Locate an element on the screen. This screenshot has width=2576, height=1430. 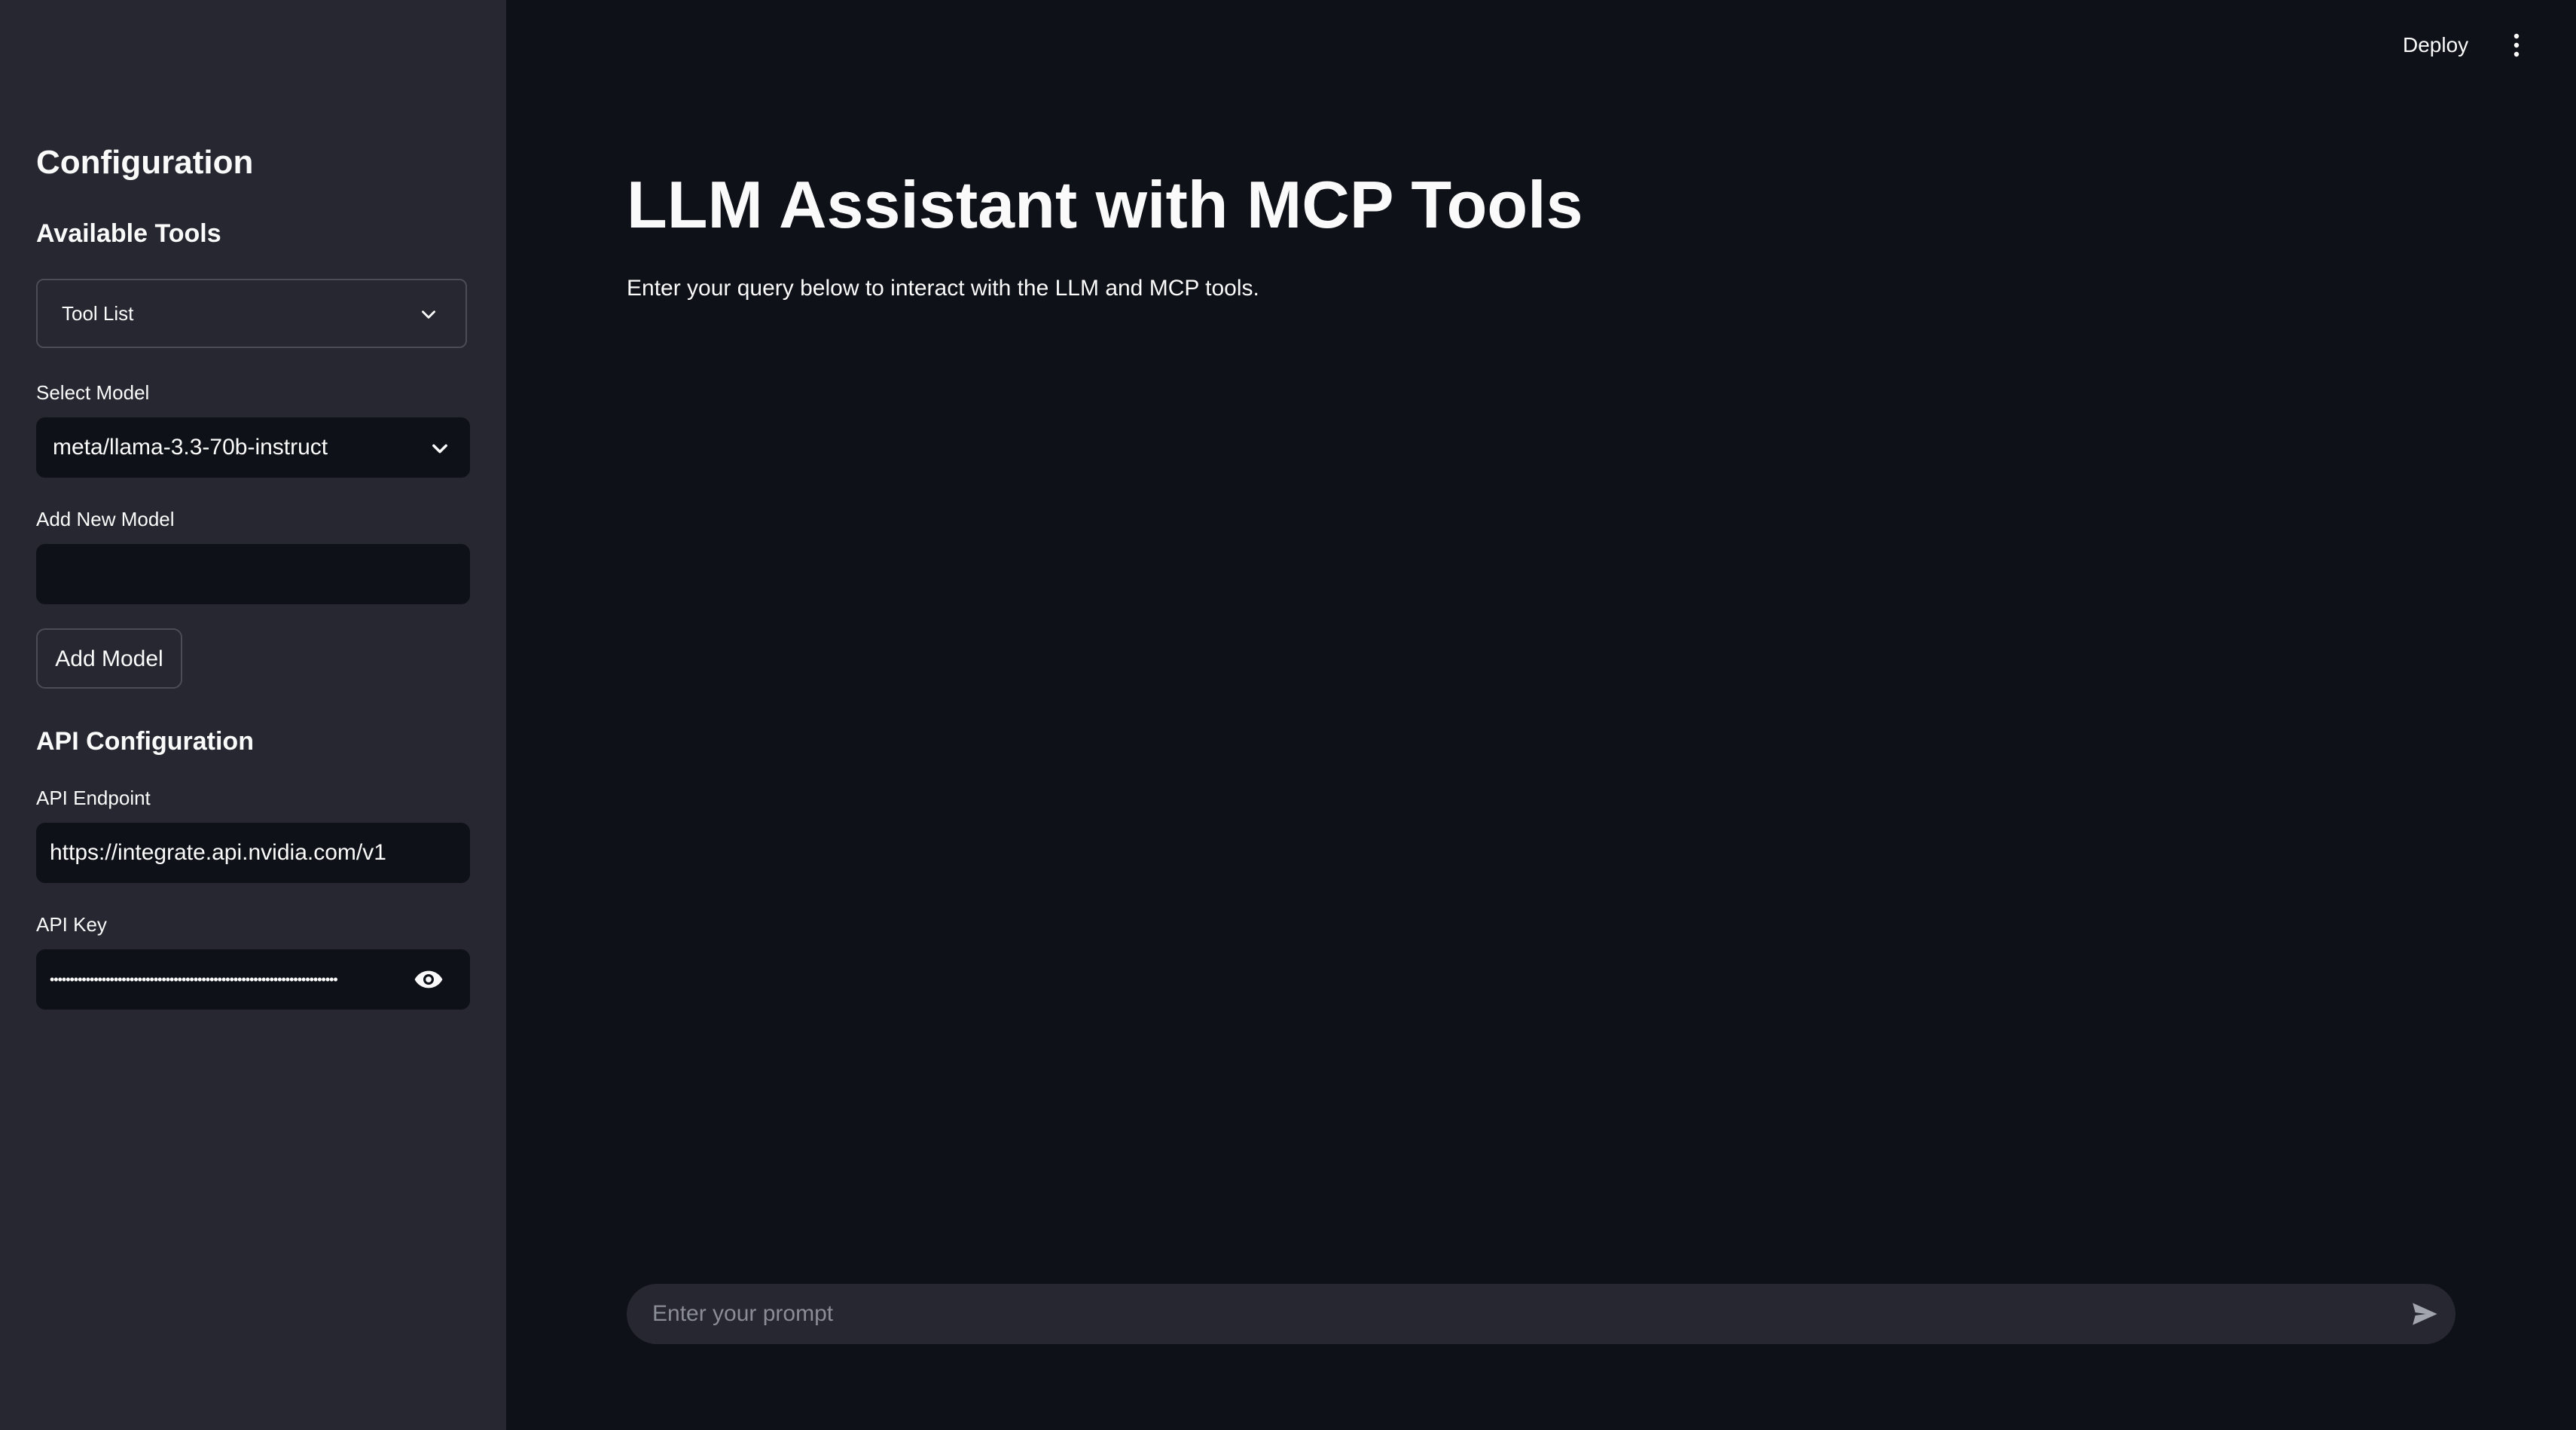
select-model-label: Select Model is located at coordinates (93, 393).